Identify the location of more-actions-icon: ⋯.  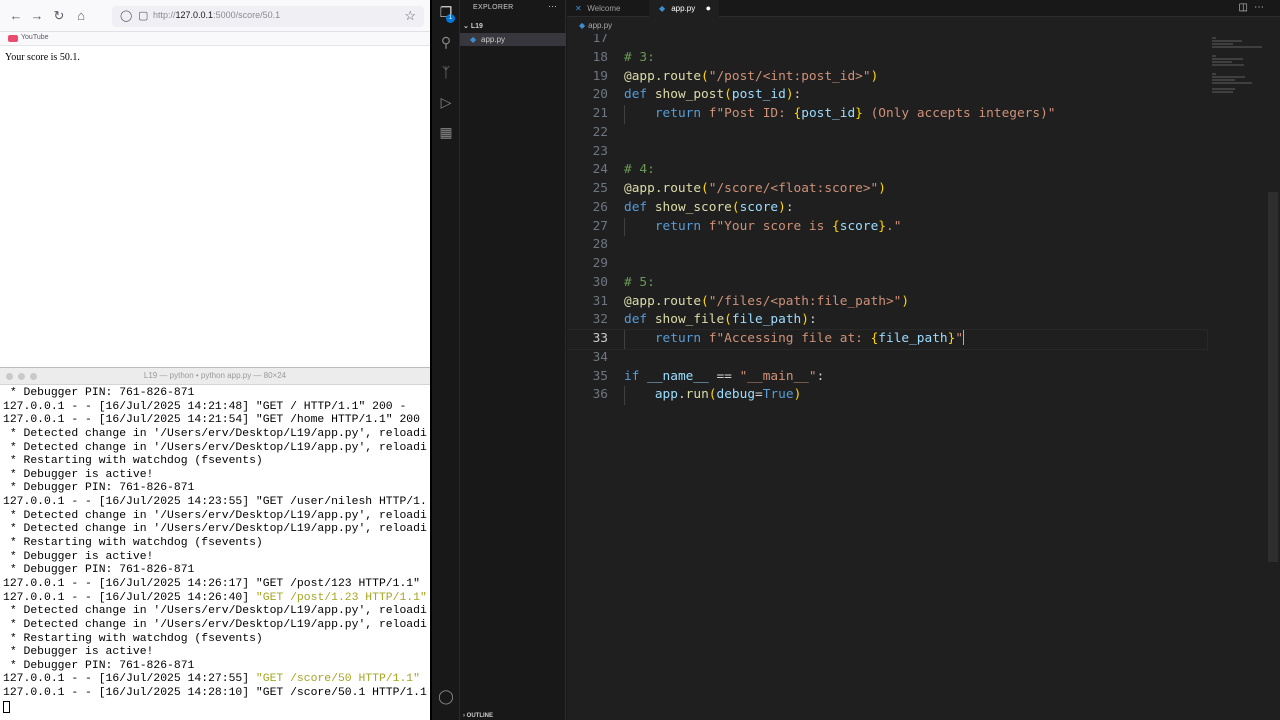
(1262, 7).